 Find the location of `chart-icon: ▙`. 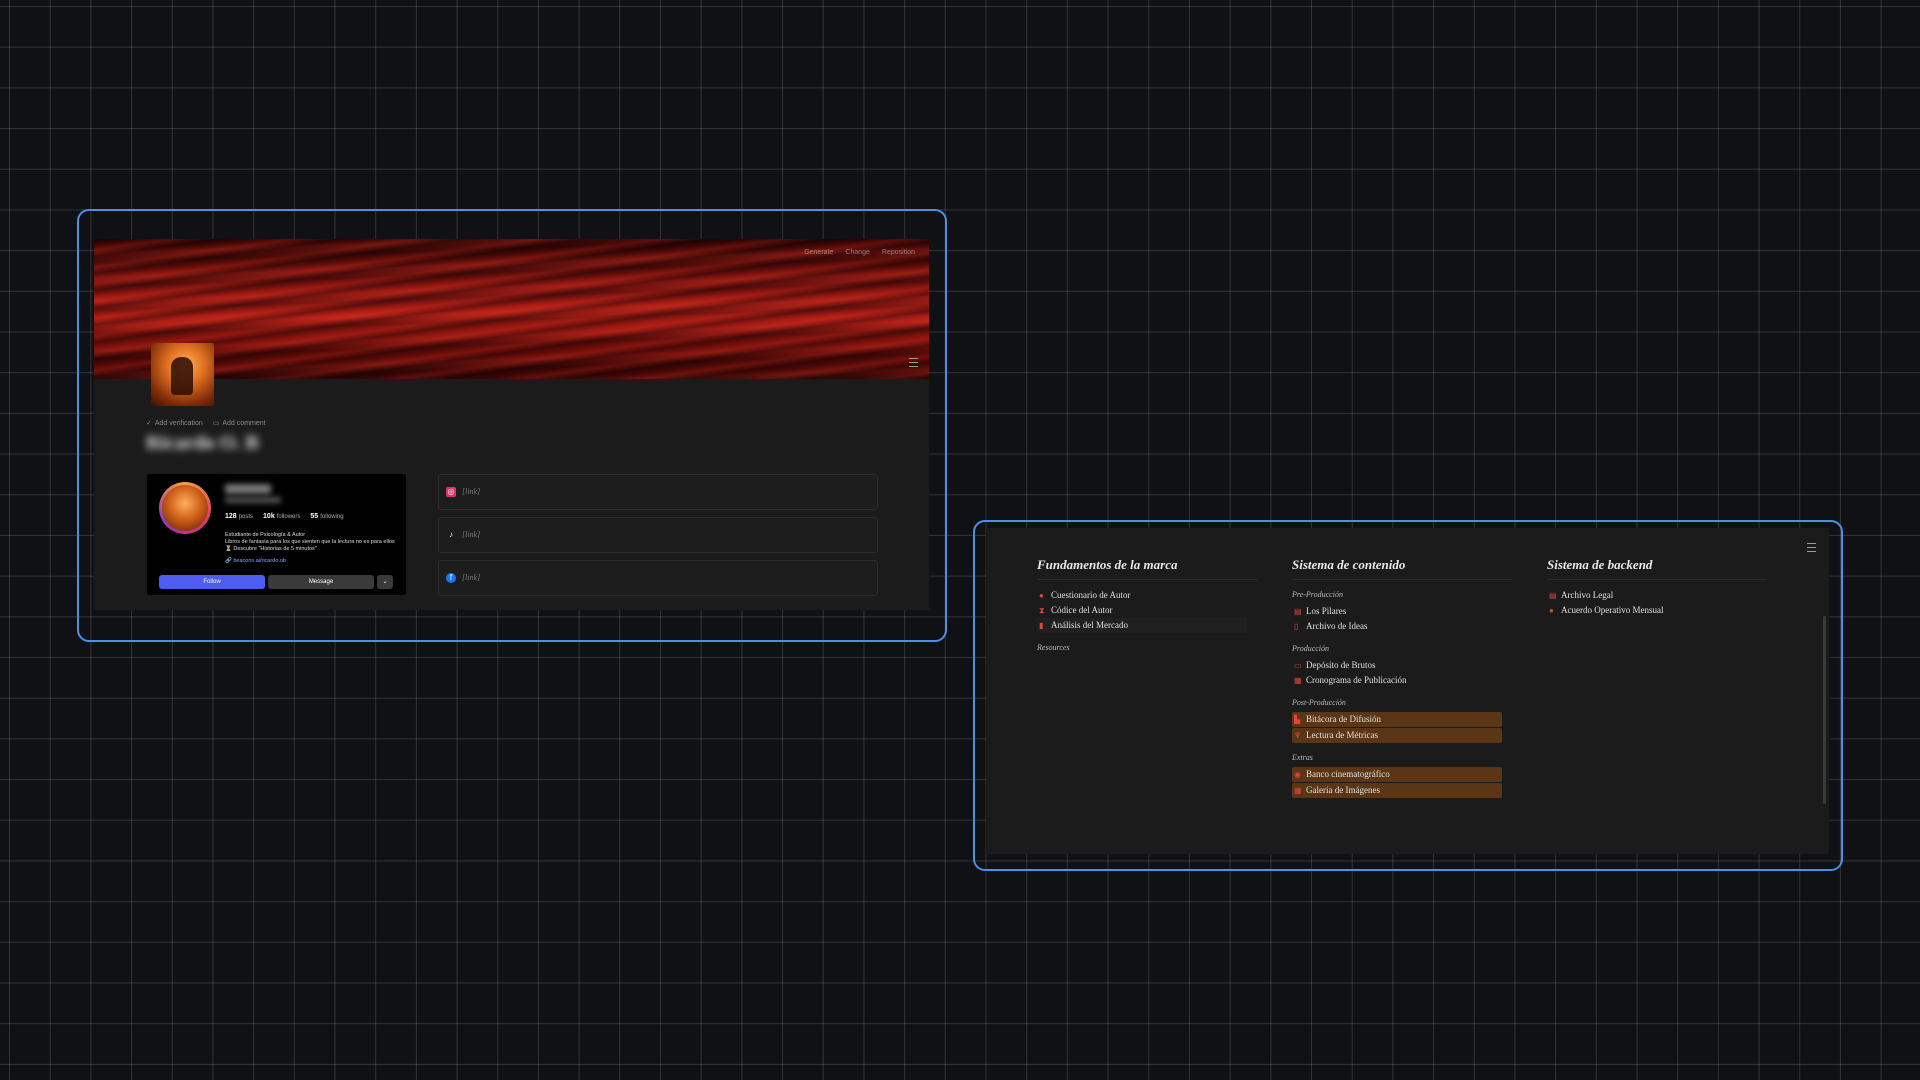

chart-icon: ▙ is located at coordinates (1297, 719).